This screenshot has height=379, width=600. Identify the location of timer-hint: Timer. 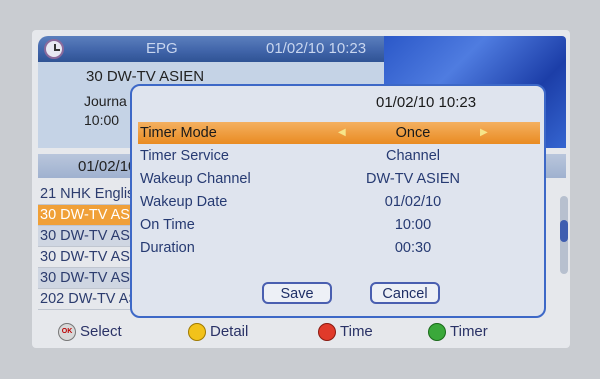
(458, 332).